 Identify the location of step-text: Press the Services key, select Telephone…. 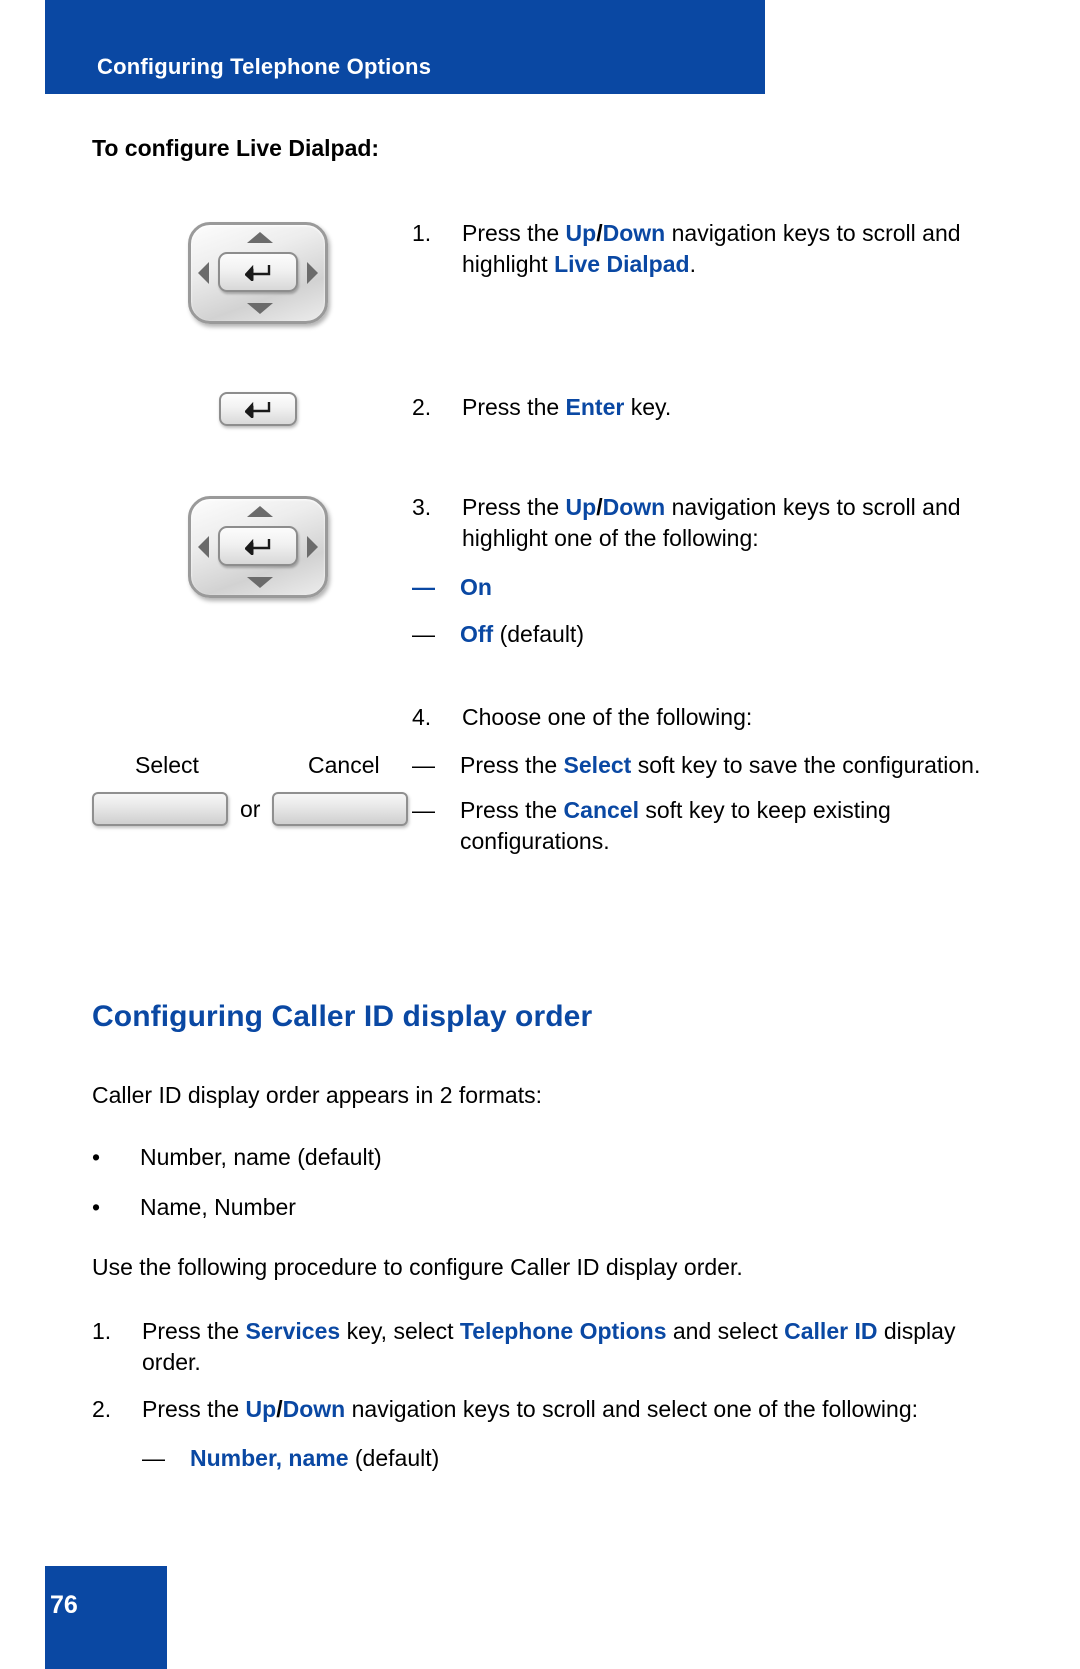
(549, 1346).